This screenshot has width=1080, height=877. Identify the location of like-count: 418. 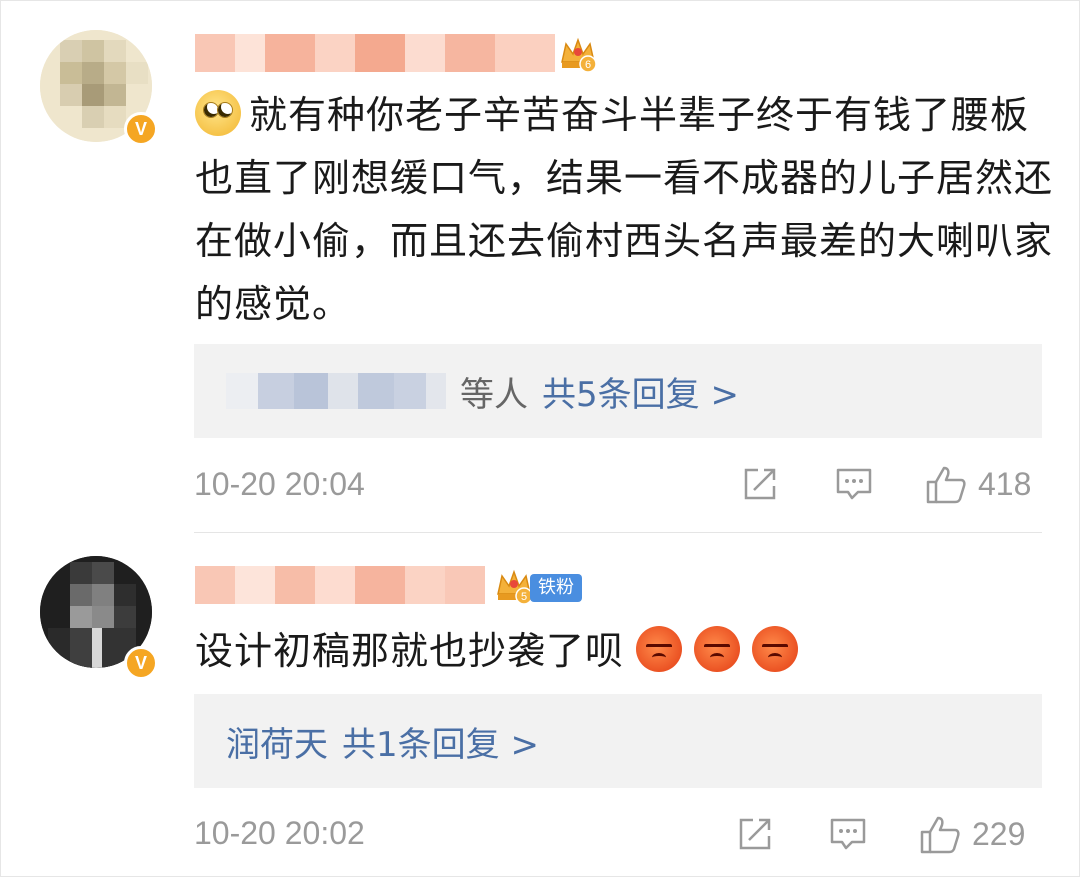
(1005, 483).